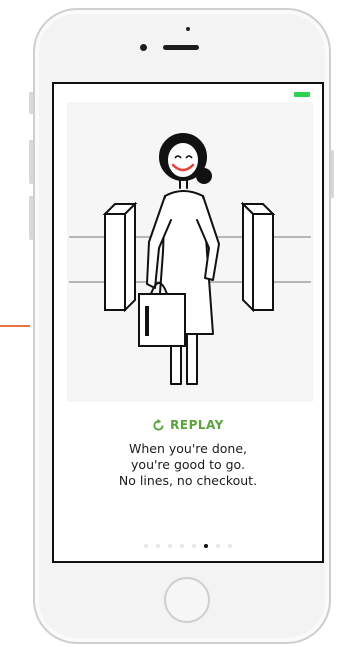 This screenshot has height=647, width=343. What do you see at coordinates (120, 257) in the screenshot?
I see `turnstile-left-icon` at bounding box center [120, 257].